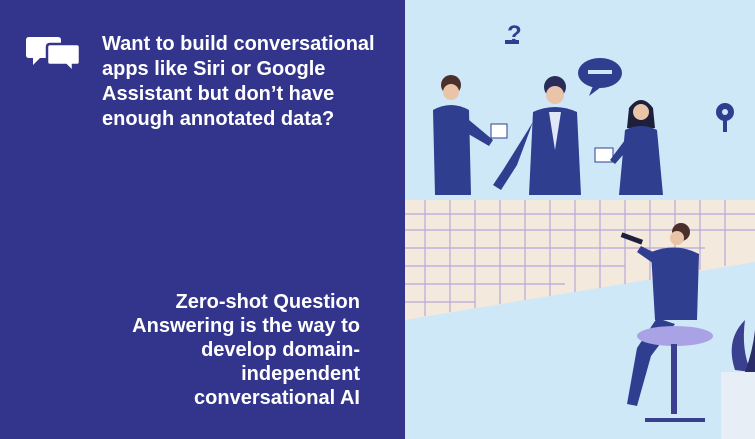  I want to click on chat-bubbles-icon, so click(54, 55).